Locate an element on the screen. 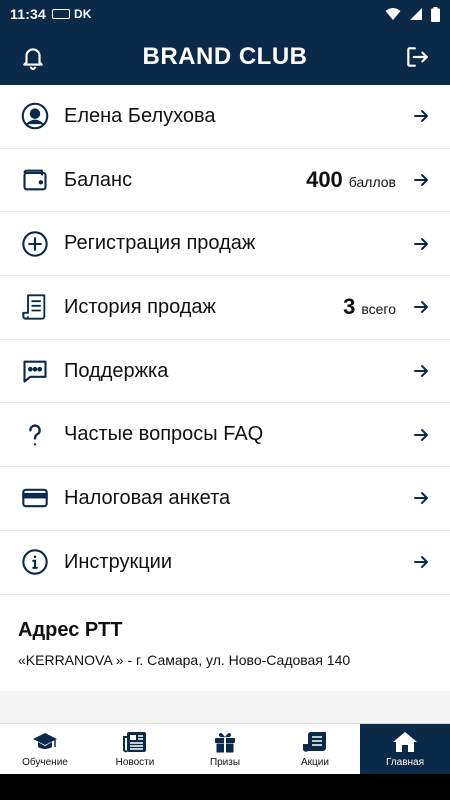  menu-item-label: Регистрация продаж is located at coordinates (160, 243).